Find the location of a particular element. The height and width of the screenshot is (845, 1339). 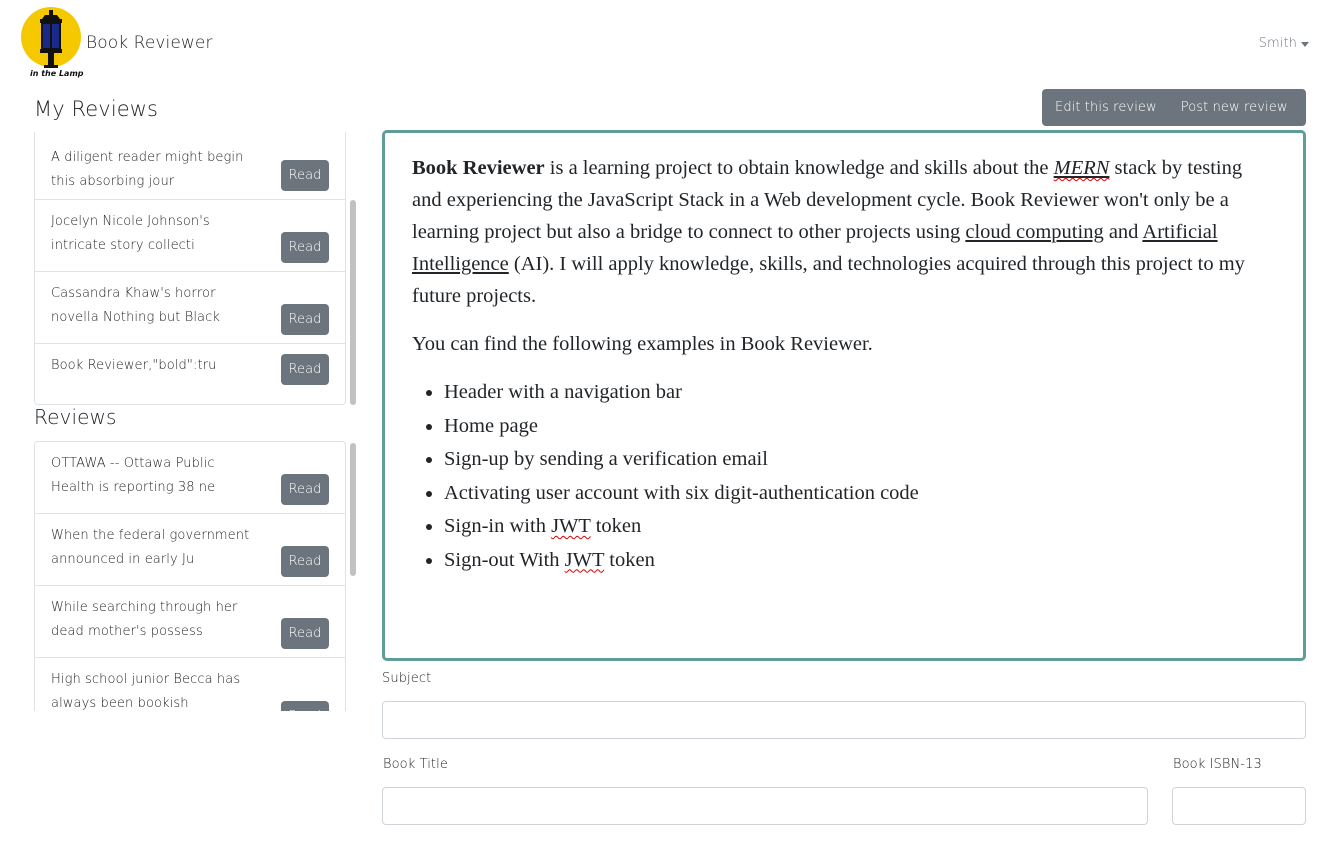

book-isbn-label: Book ISBN-13 is located at coordinates (1217, 764).